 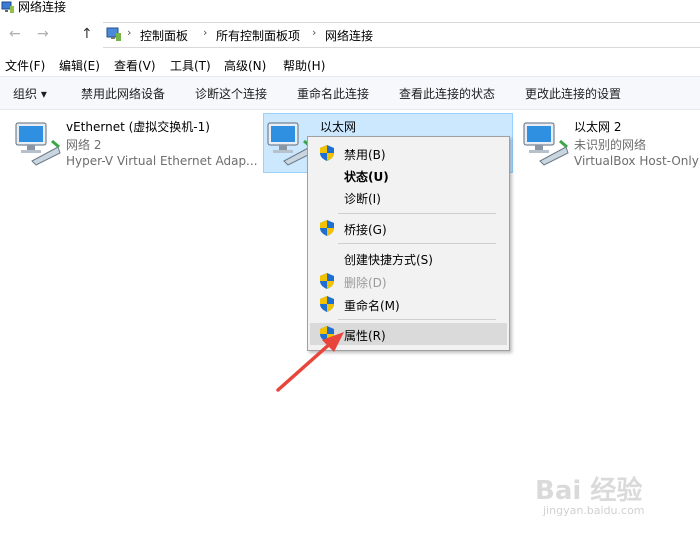 I want to click on menu-item-rename: 重命名(M), so click(x=408, y=304).